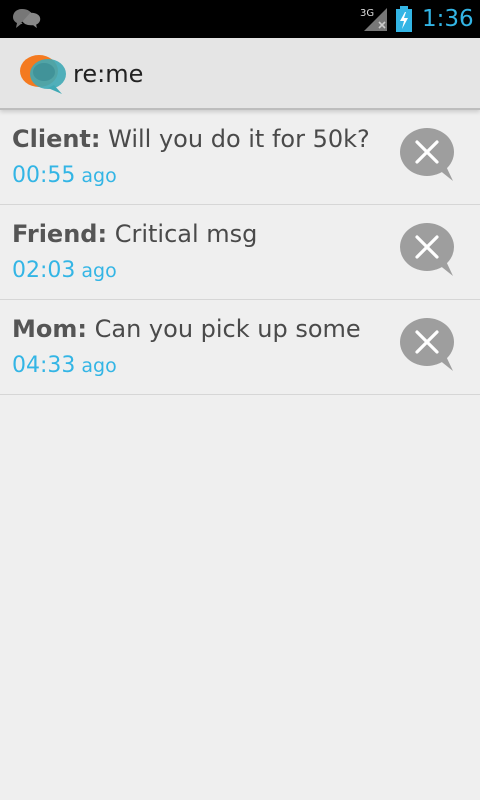  Describe the element at coordinates (240, 157) in the screenshot. I see `list-item: Client: Will you do it for 50k? 00:55 ago` at that location.